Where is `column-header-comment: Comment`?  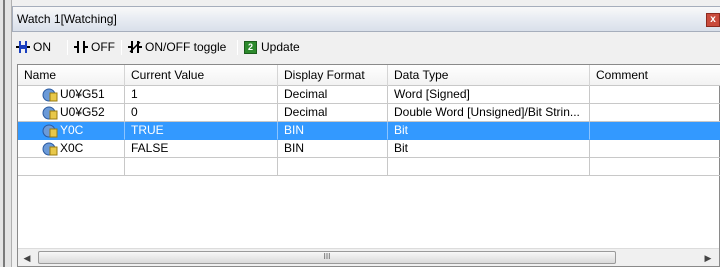 column-header-comment: Comment is located at coordinates (655, 75).